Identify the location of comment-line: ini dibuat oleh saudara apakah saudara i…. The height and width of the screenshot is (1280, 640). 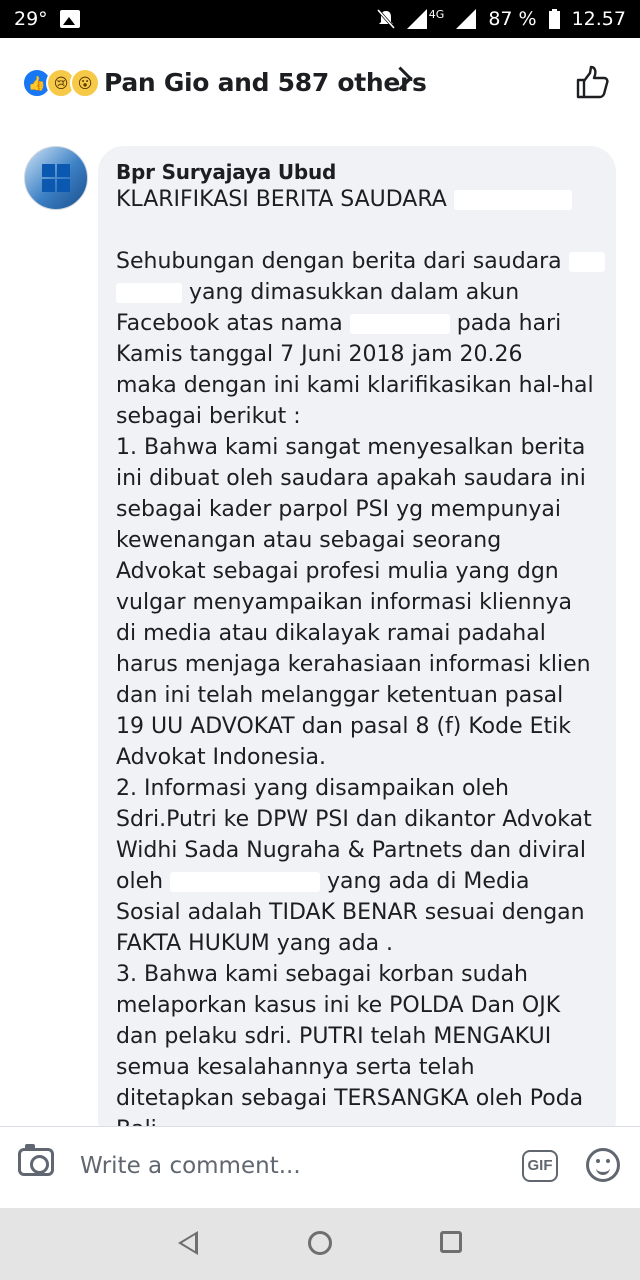
(361, 478).